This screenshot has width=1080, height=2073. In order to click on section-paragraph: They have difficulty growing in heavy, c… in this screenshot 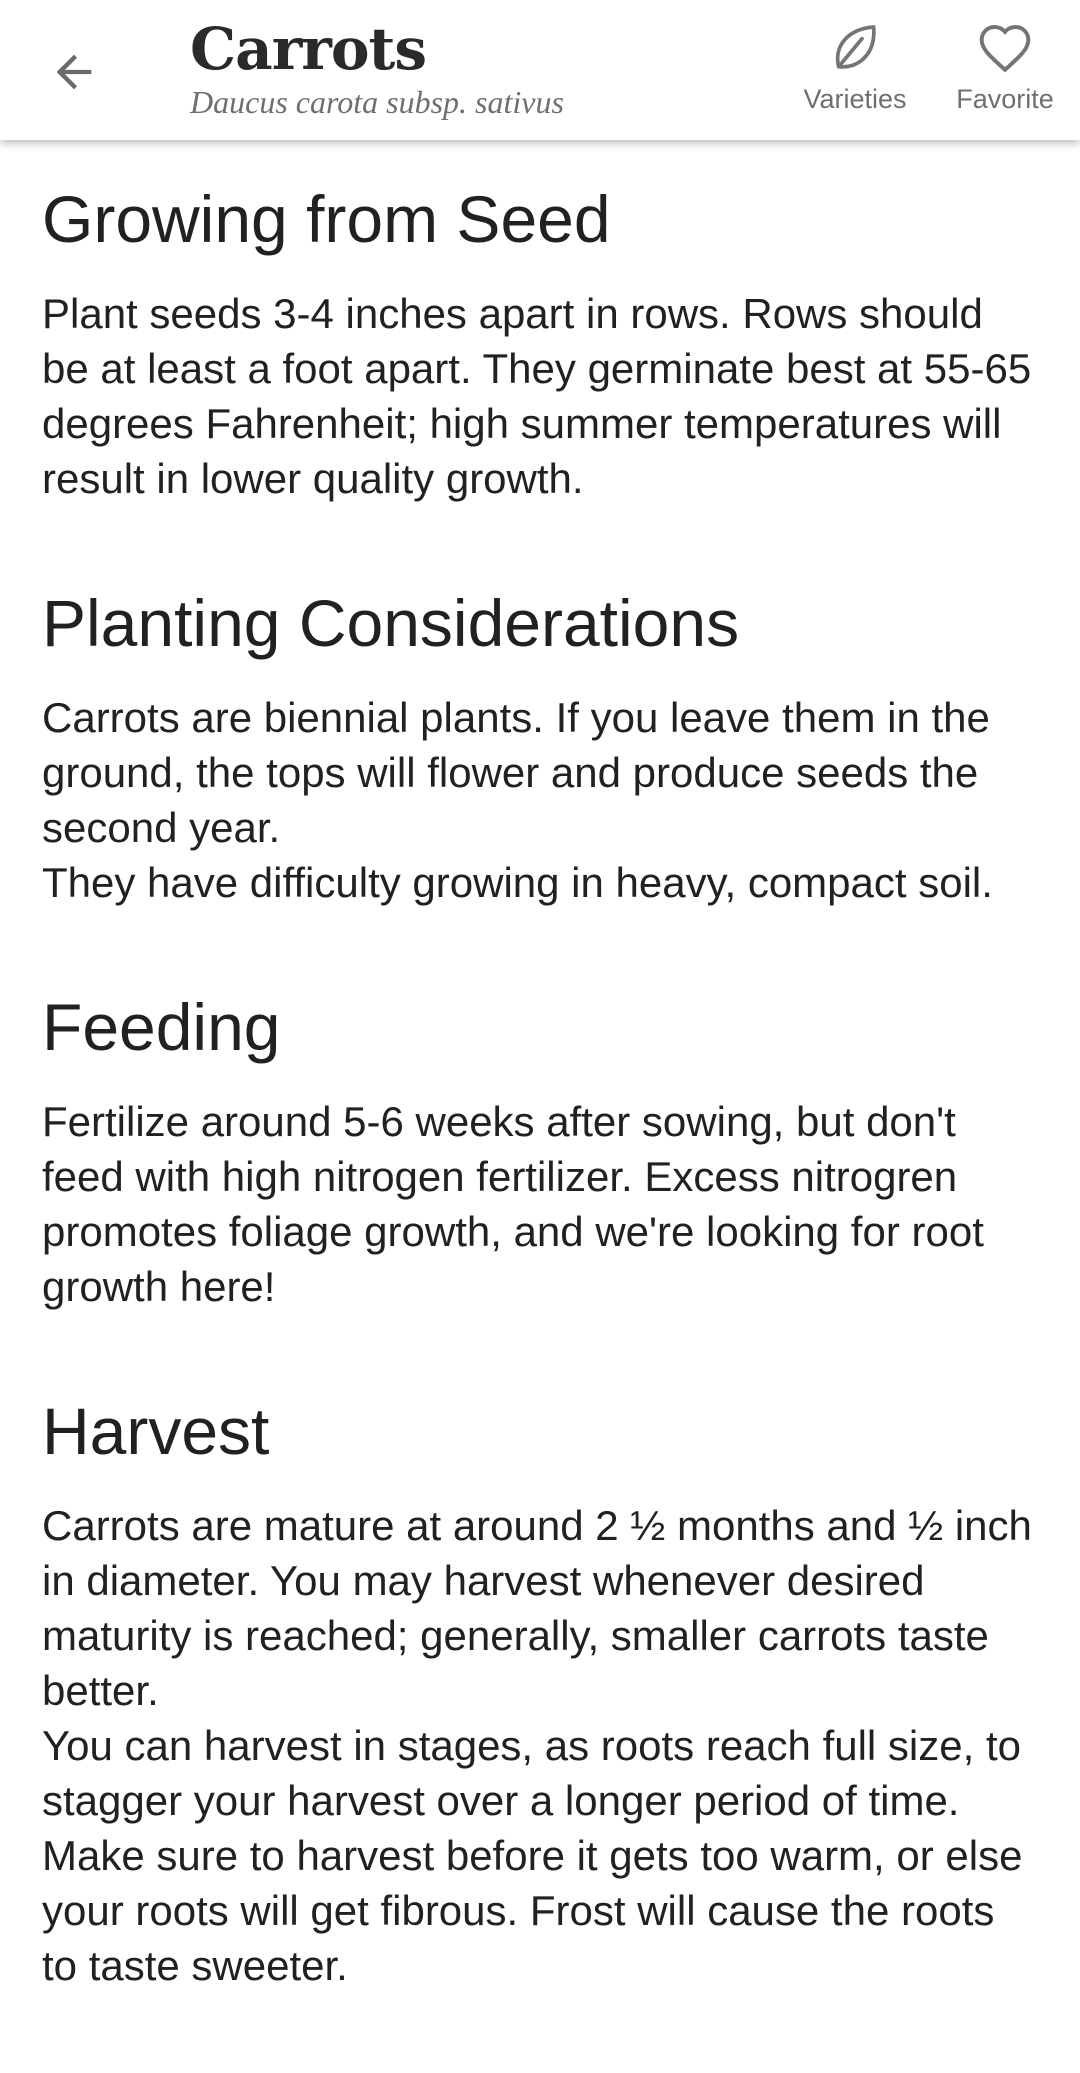, I will do `click(517, 882)`.